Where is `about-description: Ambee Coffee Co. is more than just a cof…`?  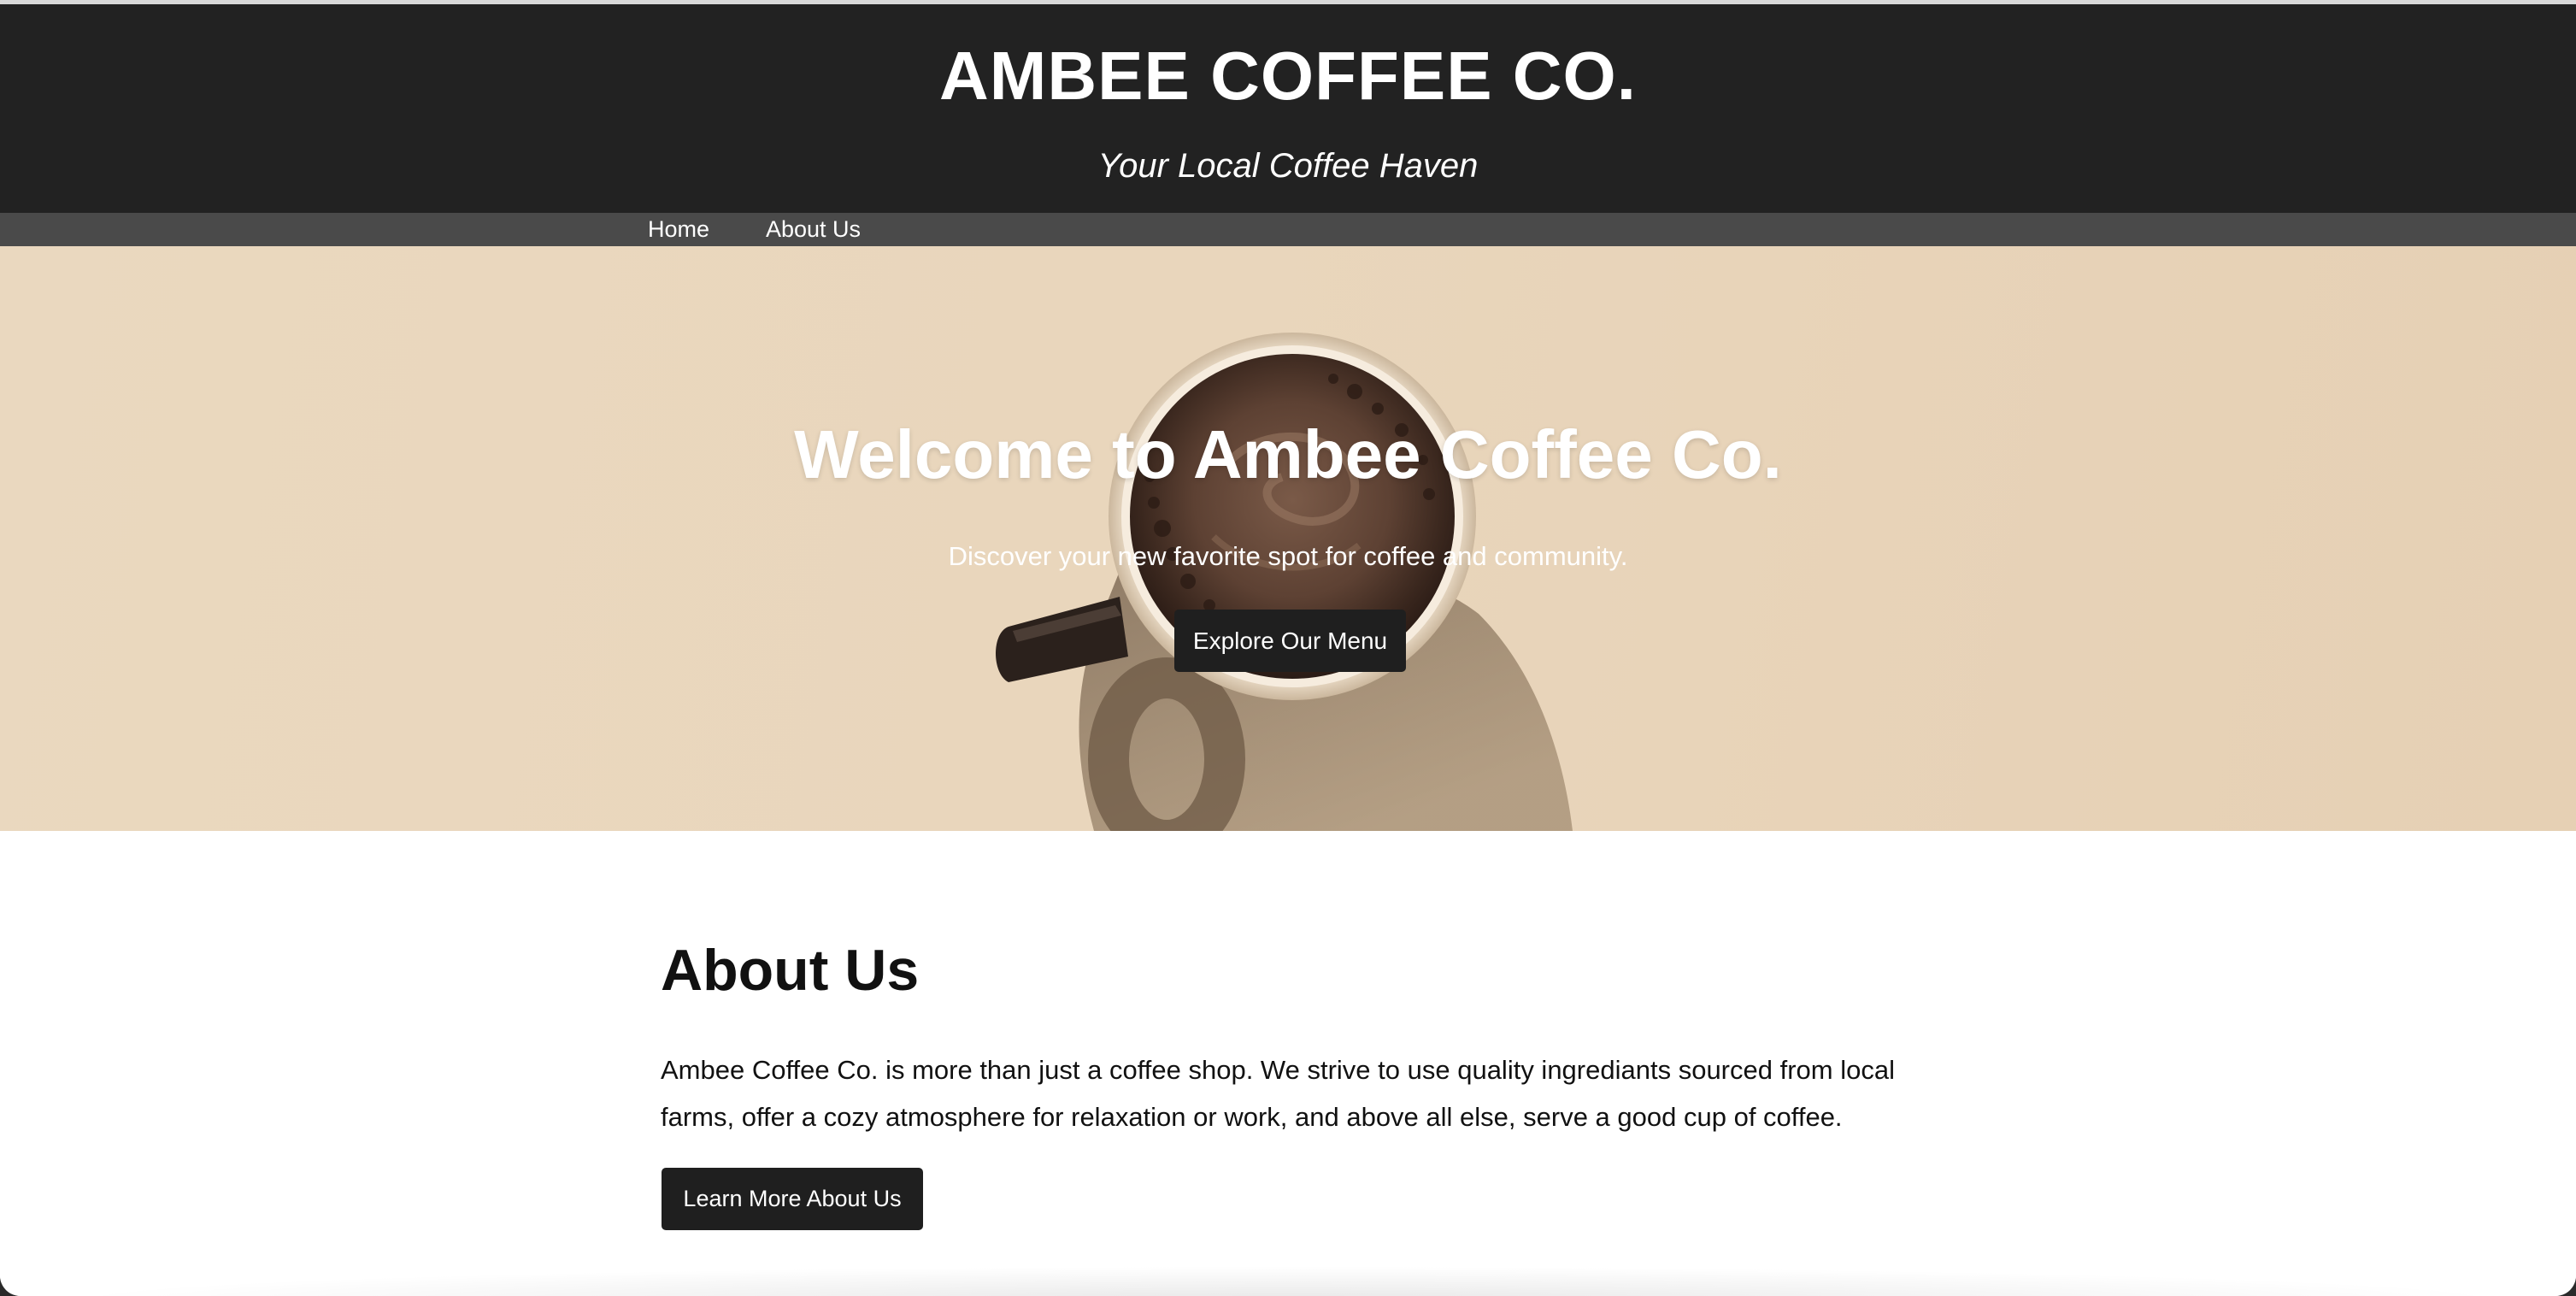 about-description: Ambee Coffee Co. is more than just a cof… is located at coordinates (1278, 1093).